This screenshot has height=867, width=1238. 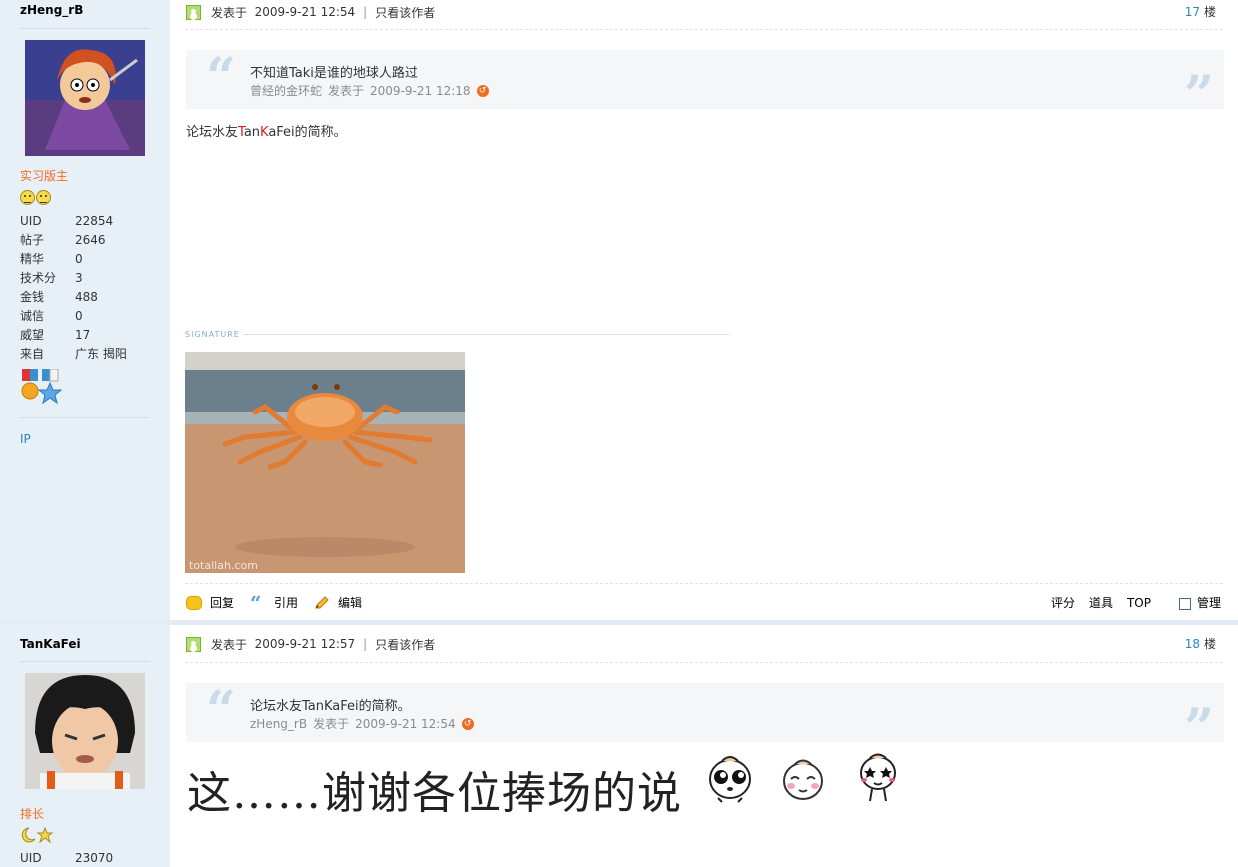 I want to click on ip-link: IP, so click(x=25, y=439).